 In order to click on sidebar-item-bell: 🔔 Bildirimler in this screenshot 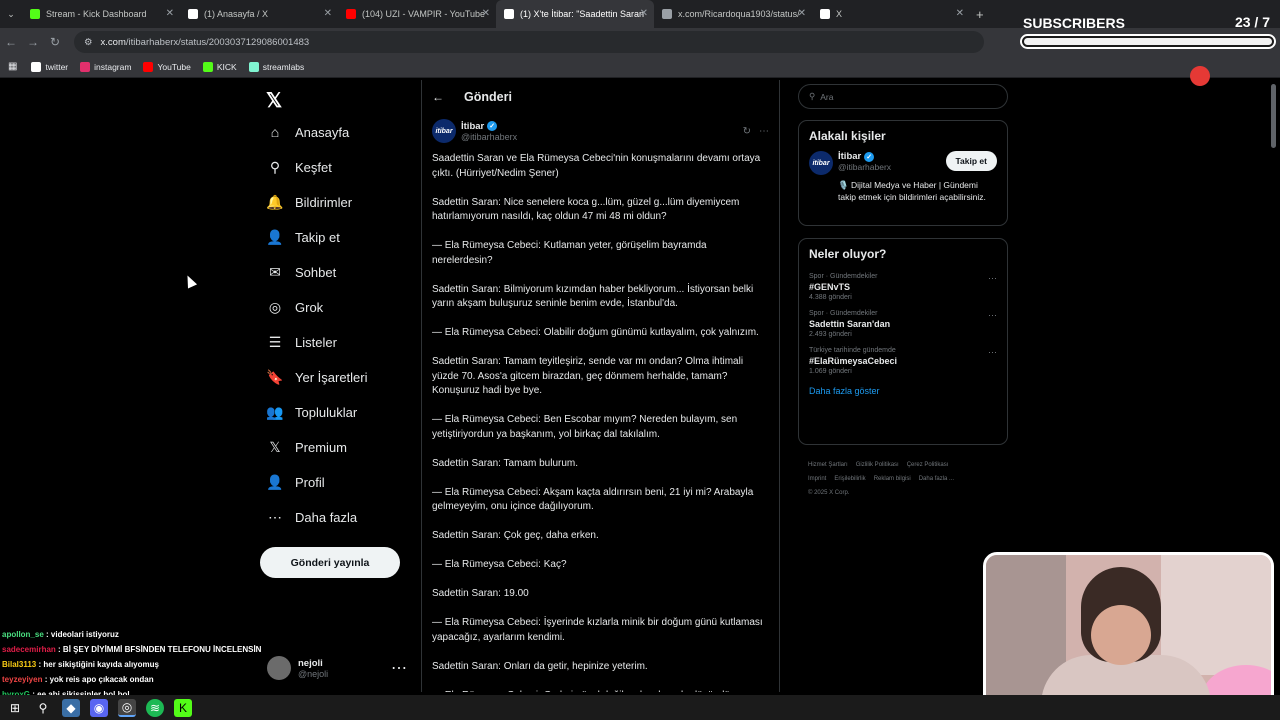, I will do `click(309, 202)`.